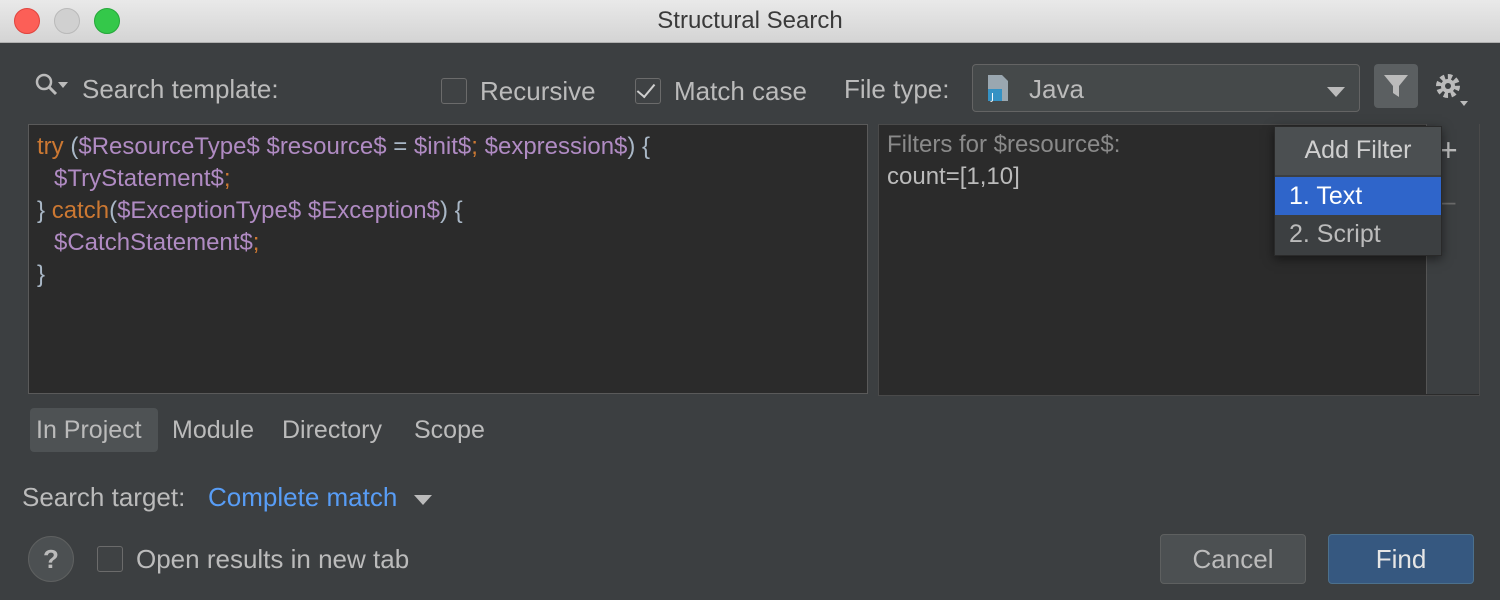 The height and width of the screenshot is (600, 1500). I want to click on add-filter-popup-title: Add Filter, so click(1358, 151).